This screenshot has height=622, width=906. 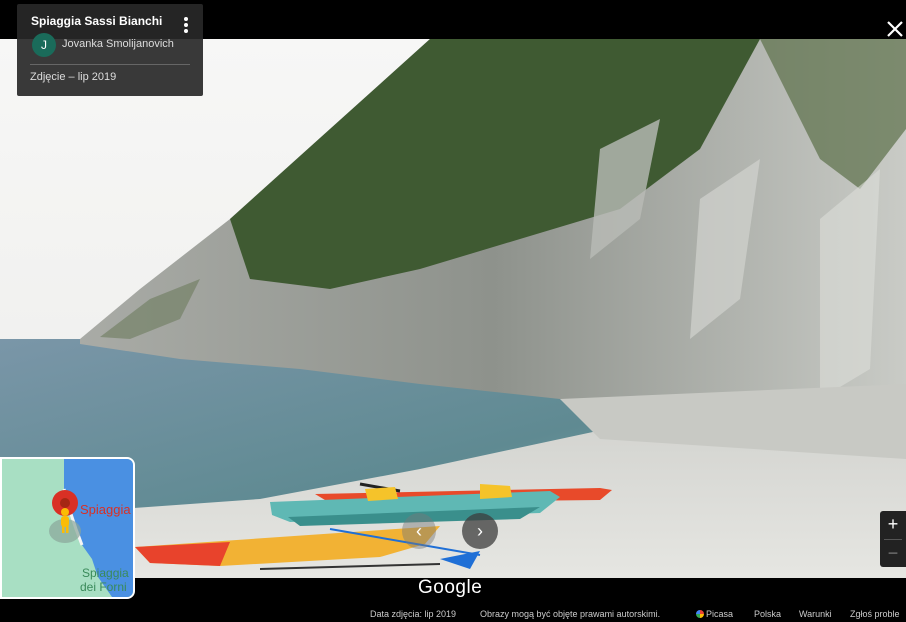 I want to click on more-vert-icon, so click(x=186, y=25).